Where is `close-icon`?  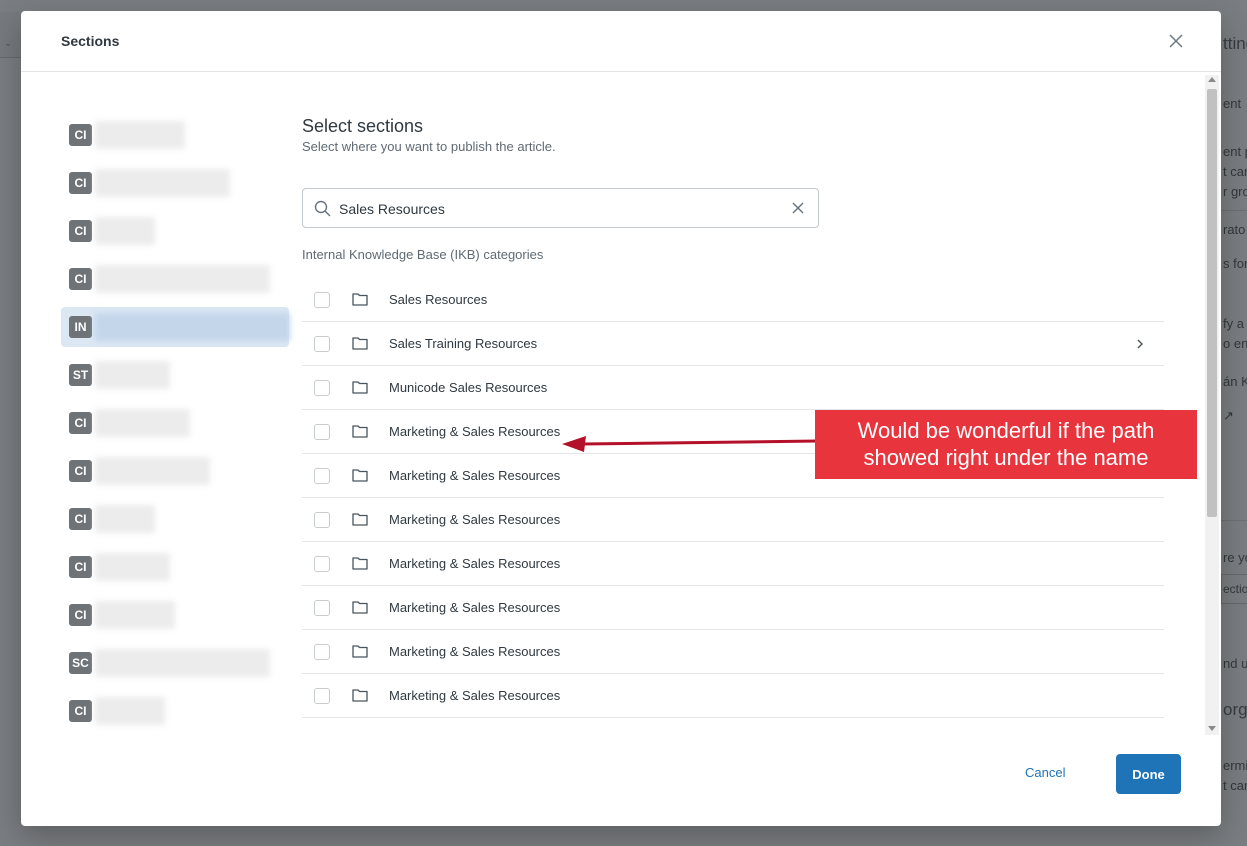 close-icon is located at coordinates (1176, 41).